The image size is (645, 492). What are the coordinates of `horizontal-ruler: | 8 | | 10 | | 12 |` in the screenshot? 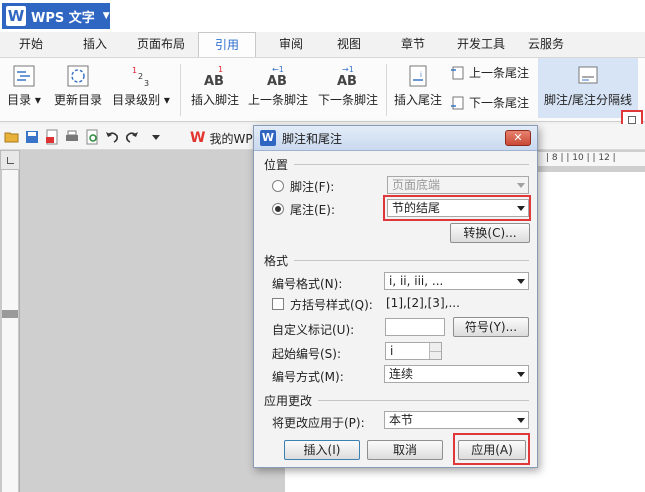 It's located at (591, 159).